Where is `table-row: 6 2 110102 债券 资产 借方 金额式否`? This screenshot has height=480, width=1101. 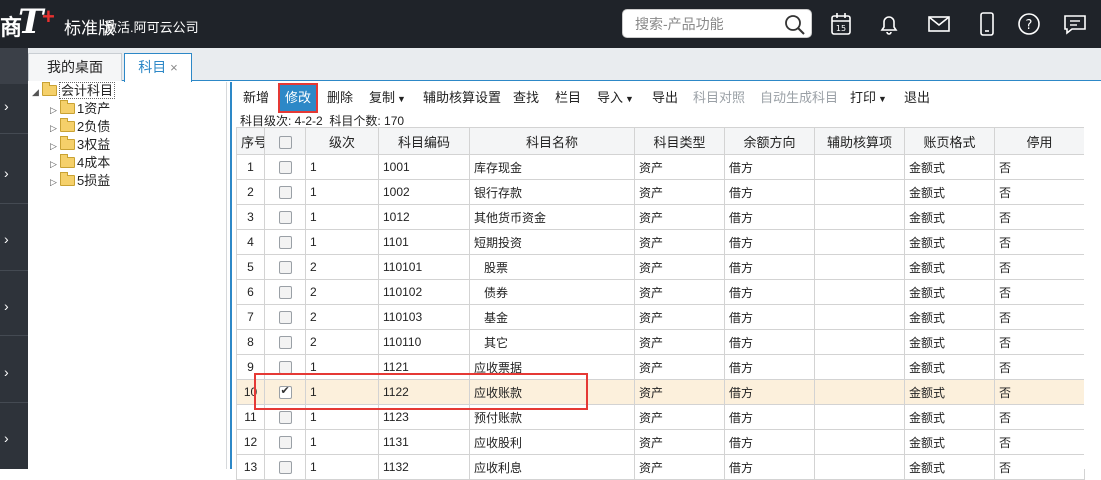
table-row: 6 2 110102 债券 资产 借方 金额式否 is located at coordinates (660, 292).